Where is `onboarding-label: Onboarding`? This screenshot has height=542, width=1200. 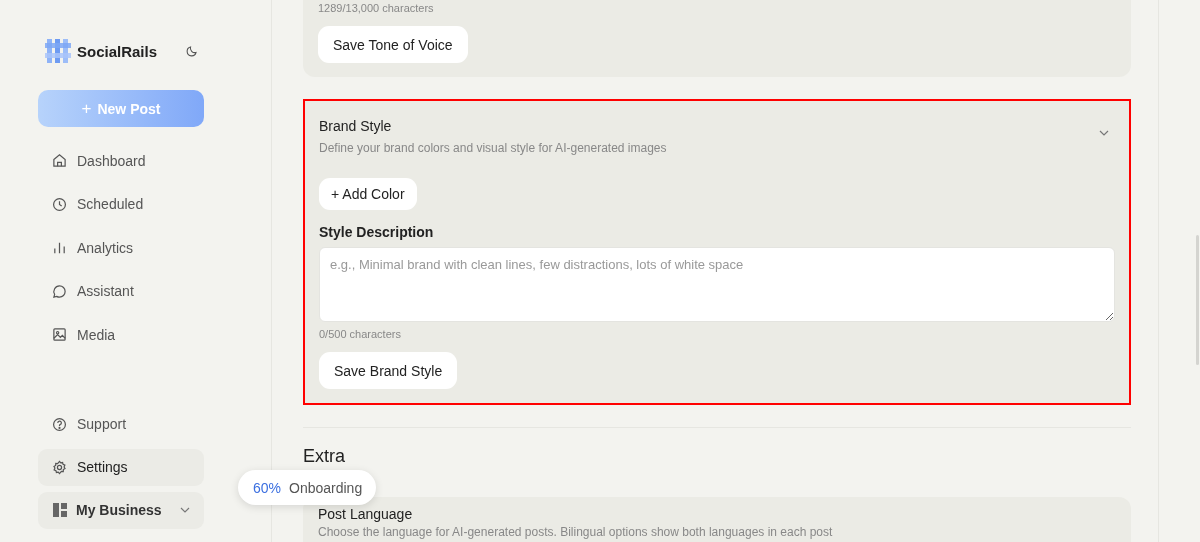
onboarding-label: Onboarding is located at coordinates (326, 487).